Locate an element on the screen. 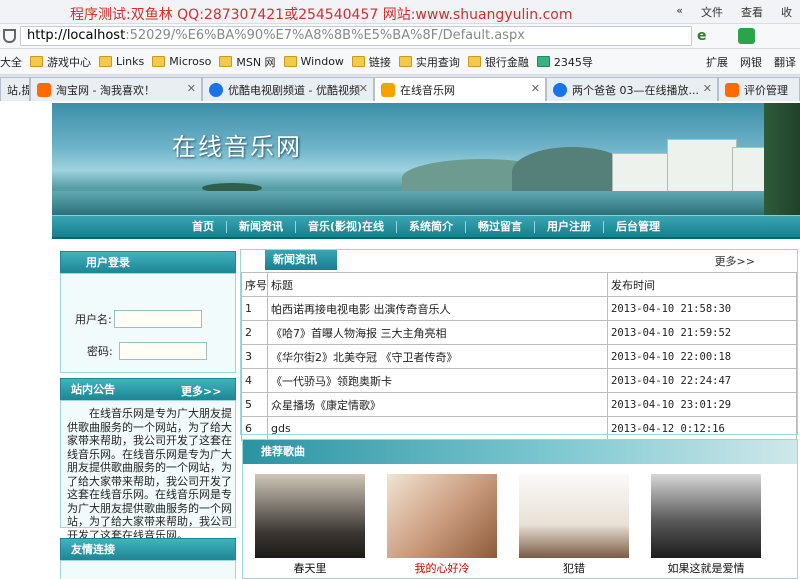  nav-news: 新闻资讯 is located at coordinates (260, 226).